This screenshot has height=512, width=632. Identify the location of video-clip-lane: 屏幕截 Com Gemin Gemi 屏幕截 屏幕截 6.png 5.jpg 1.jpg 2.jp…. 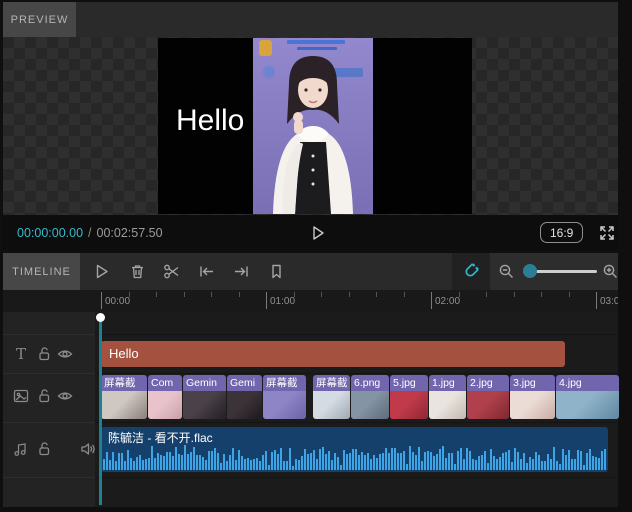
(360, 397).